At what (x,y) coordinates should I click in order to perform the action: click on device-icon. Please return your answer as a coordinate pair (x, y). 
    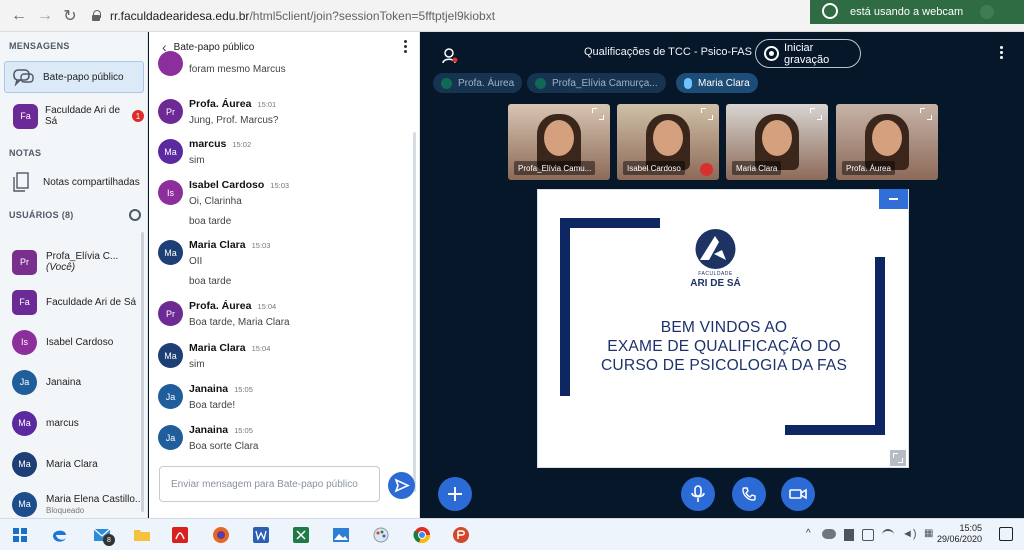
    Looking at the image, I should click on (868, 535).